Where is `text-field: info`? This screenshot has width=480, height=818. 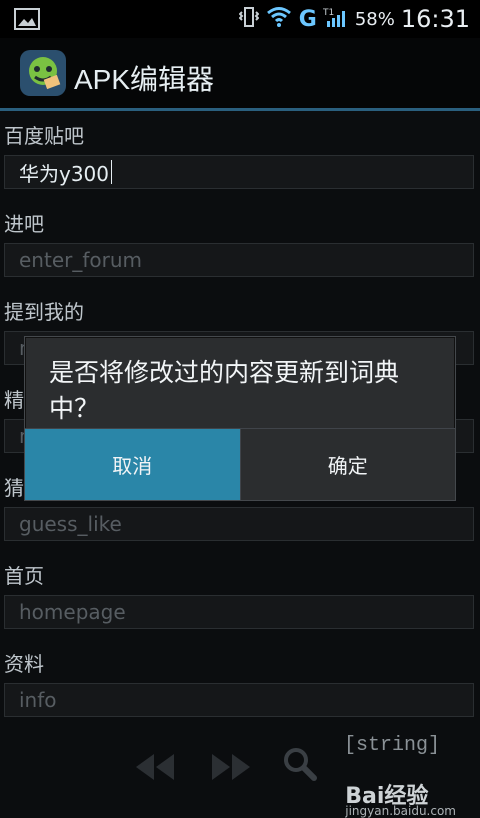 text-field: info is located at coordinates (239, 700).